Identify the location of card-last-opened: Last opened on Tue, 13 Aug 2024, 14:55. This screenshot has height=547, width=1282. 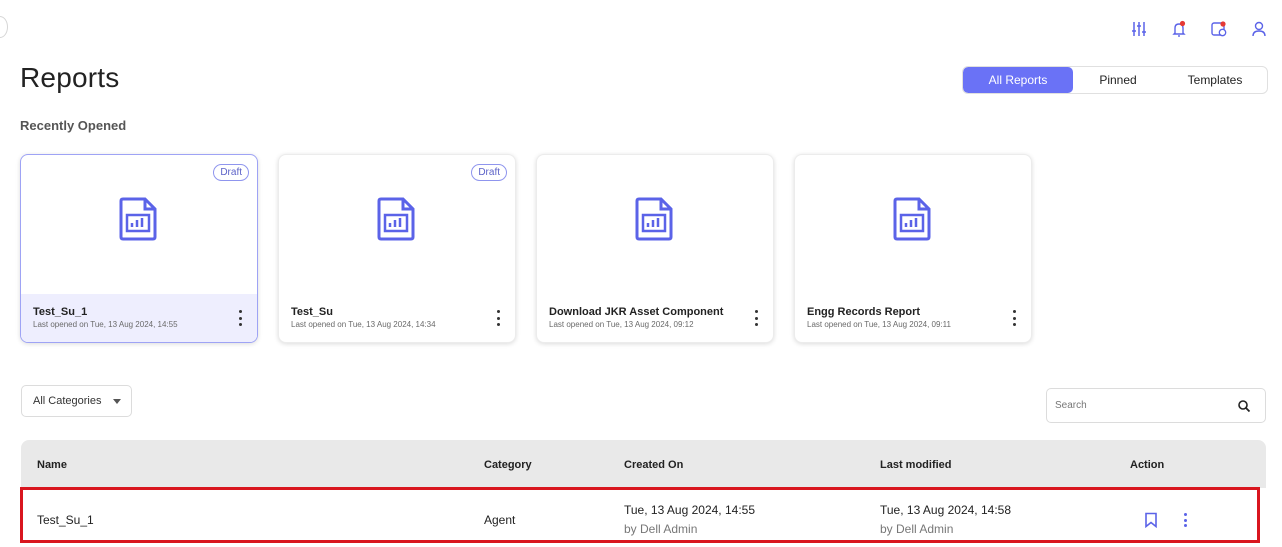
(105, 324).